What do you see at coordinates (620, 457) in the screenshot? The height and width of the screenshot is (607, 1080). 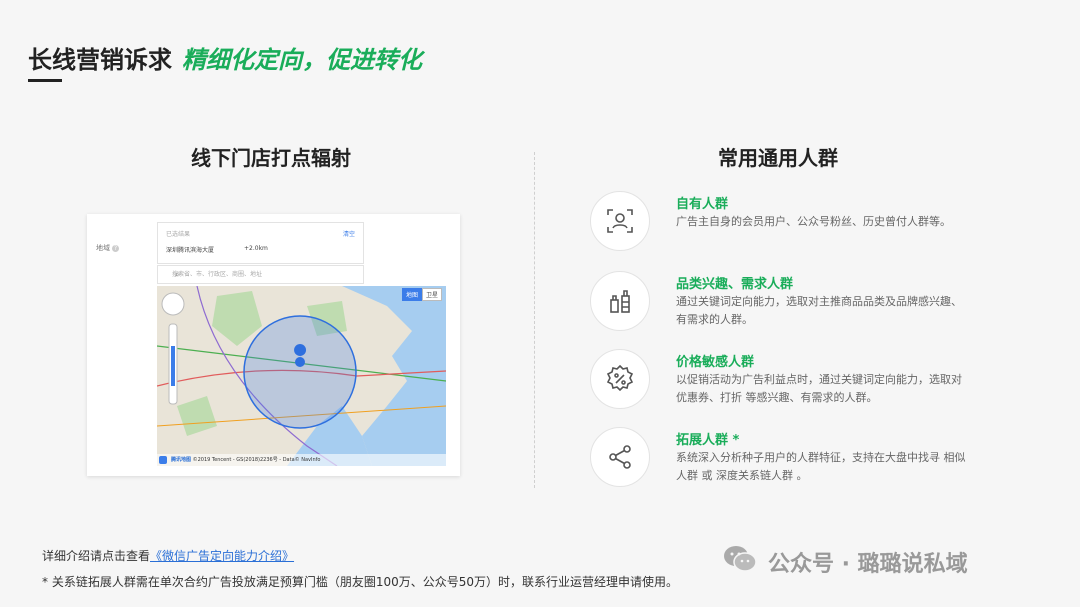 I see `share-icon` at bounding box center [620, 457].